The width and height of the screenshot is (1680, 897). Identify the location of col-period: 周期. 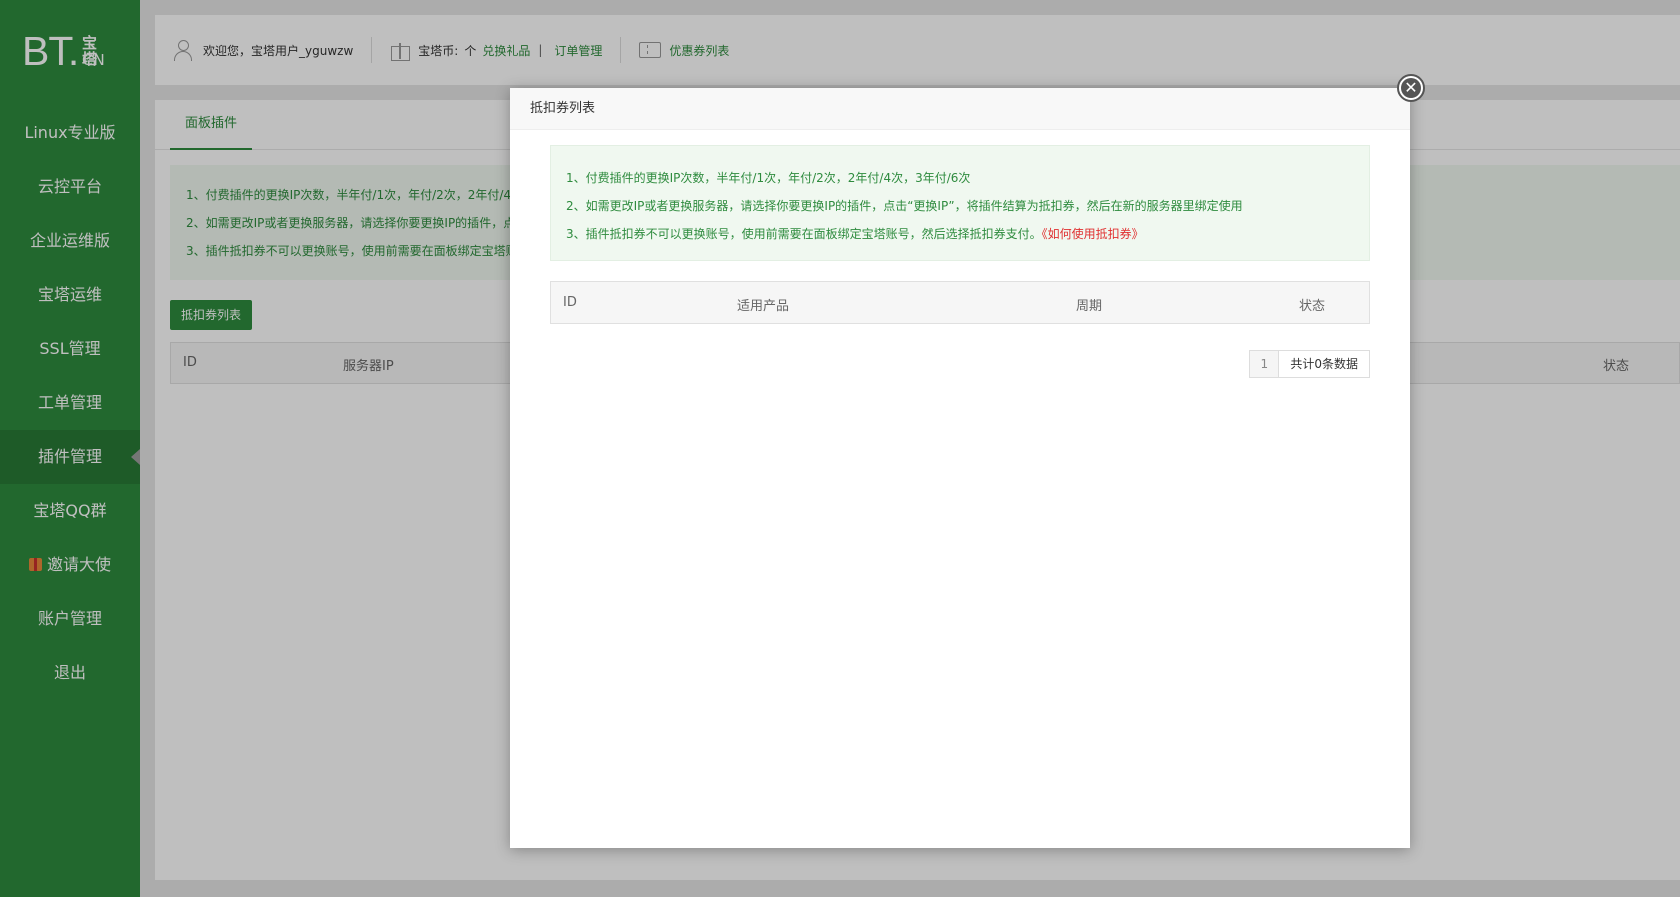
(1089, 306).